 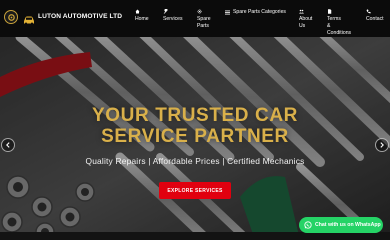 What do you see at coordinates (375, 19) in the screenshot?
I see `nav-contact-label: Contact` at bounding box center [375, 19].